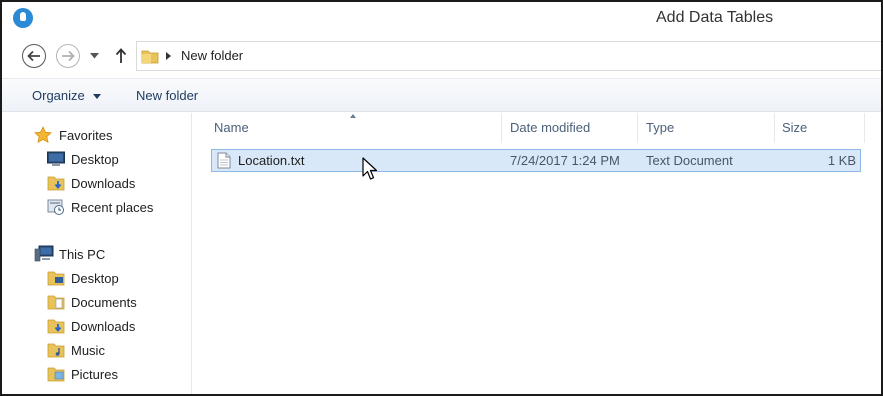 This screenshot has width=883, height=396. What do you see at coordinates (43, 134) in the screenshot?
I see `star-icon` at bounding box center [43, 134].